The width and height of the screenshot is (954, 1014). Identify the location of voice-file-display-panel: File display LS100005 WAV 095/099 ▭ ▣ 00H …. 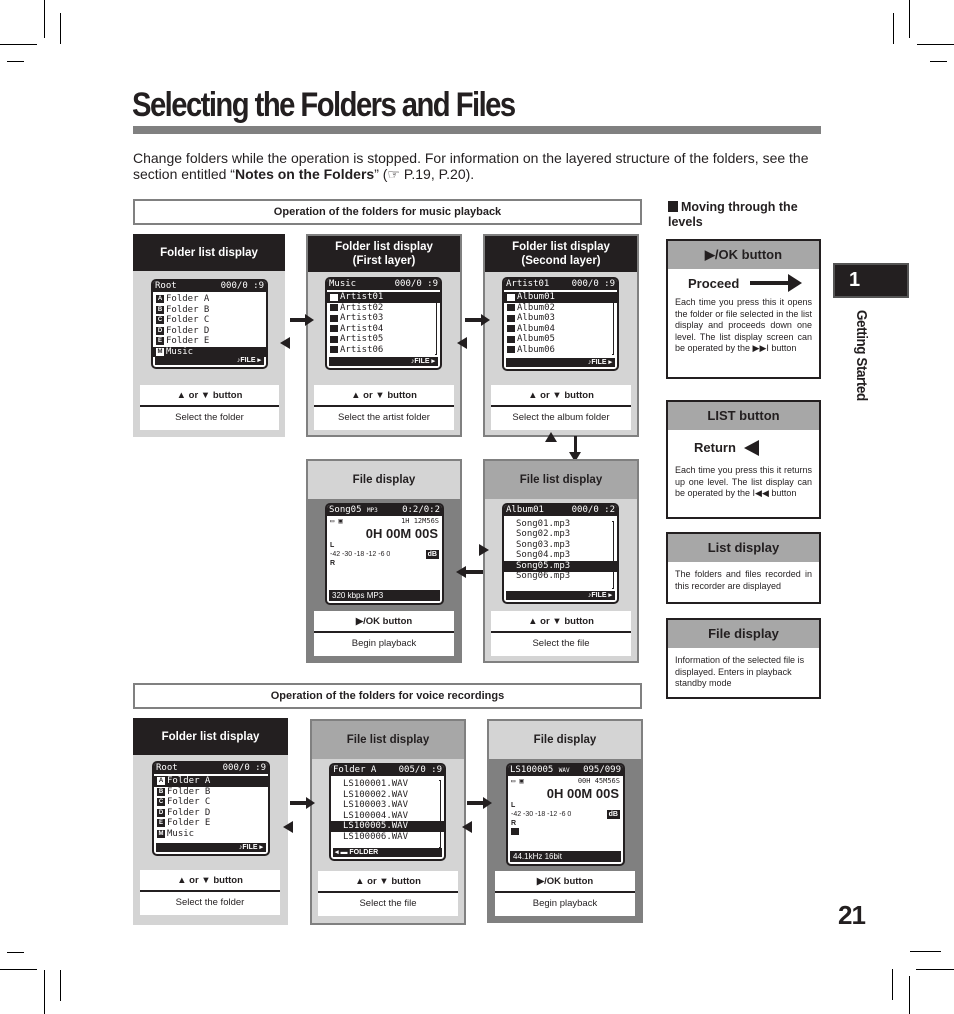
(565, 821).